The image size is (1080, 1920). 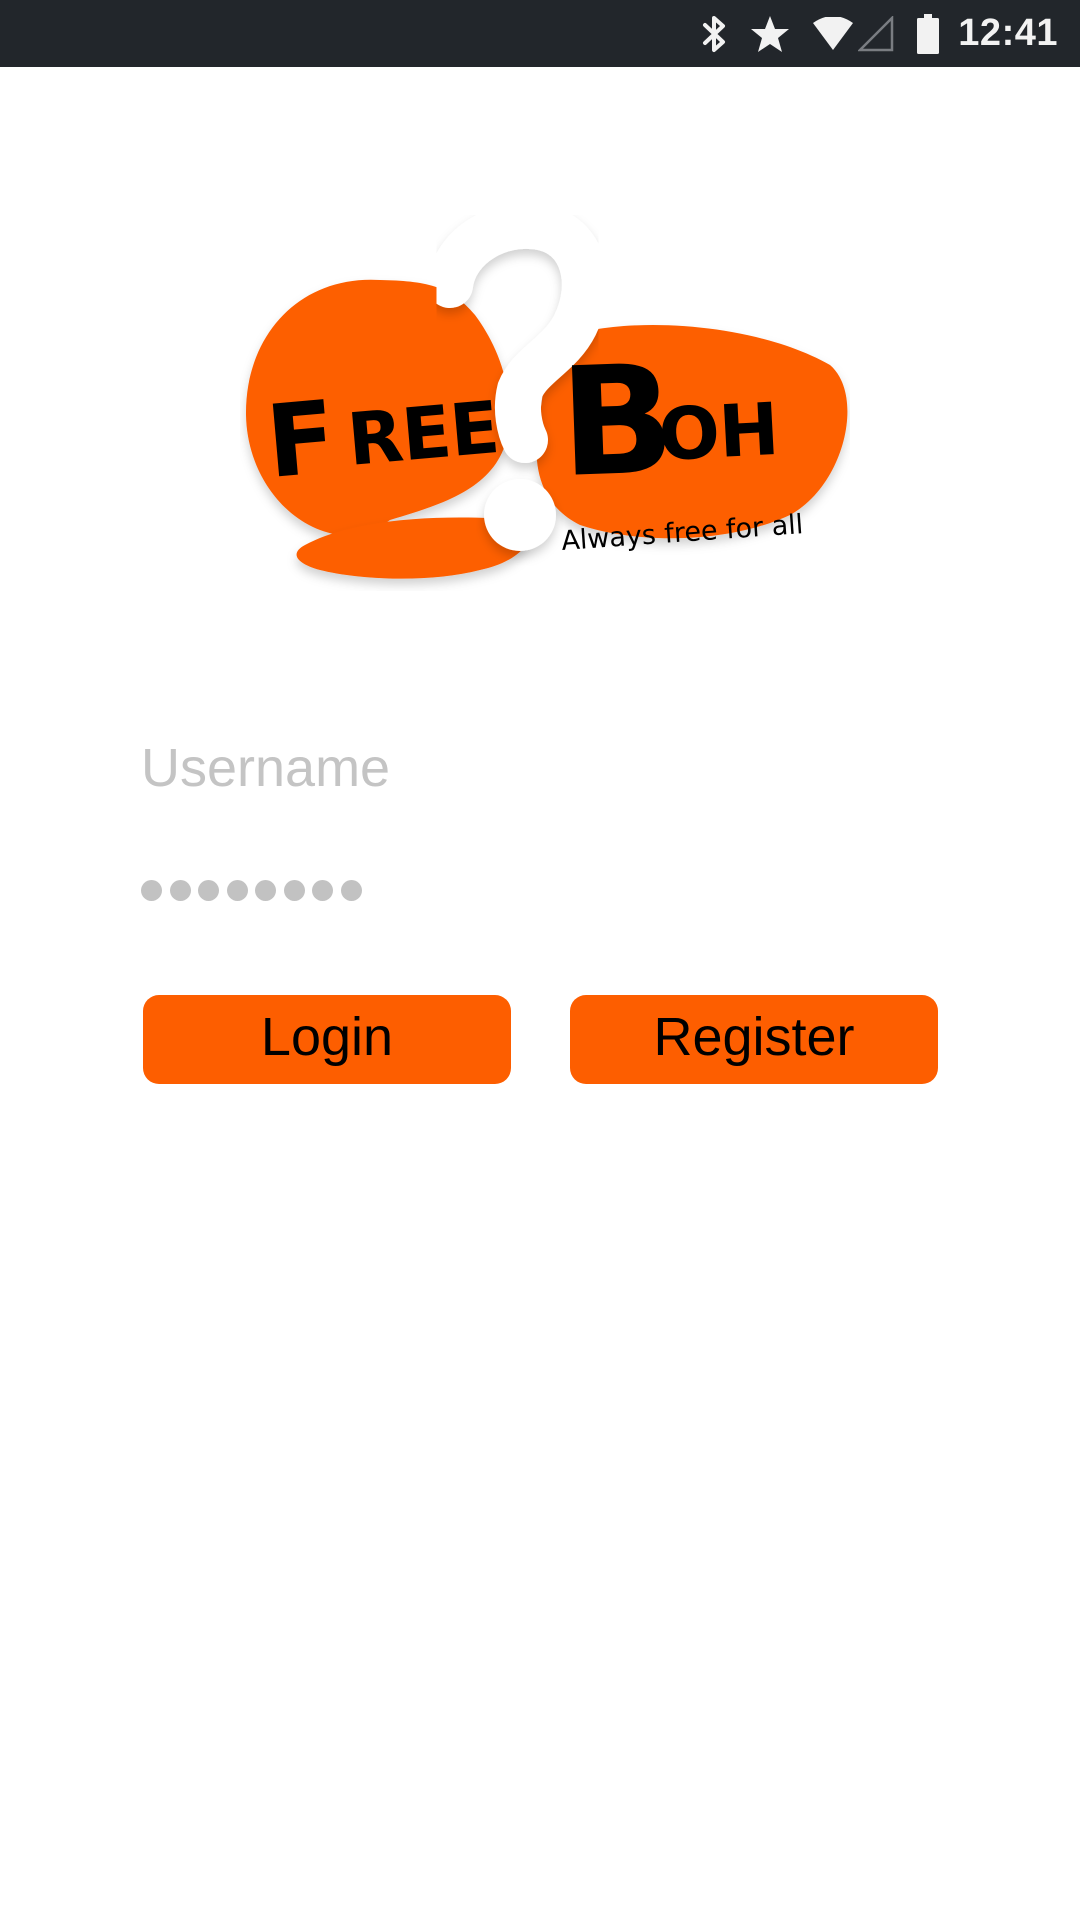 I want to click on svg-text: REE, so click(x=423, y=433).